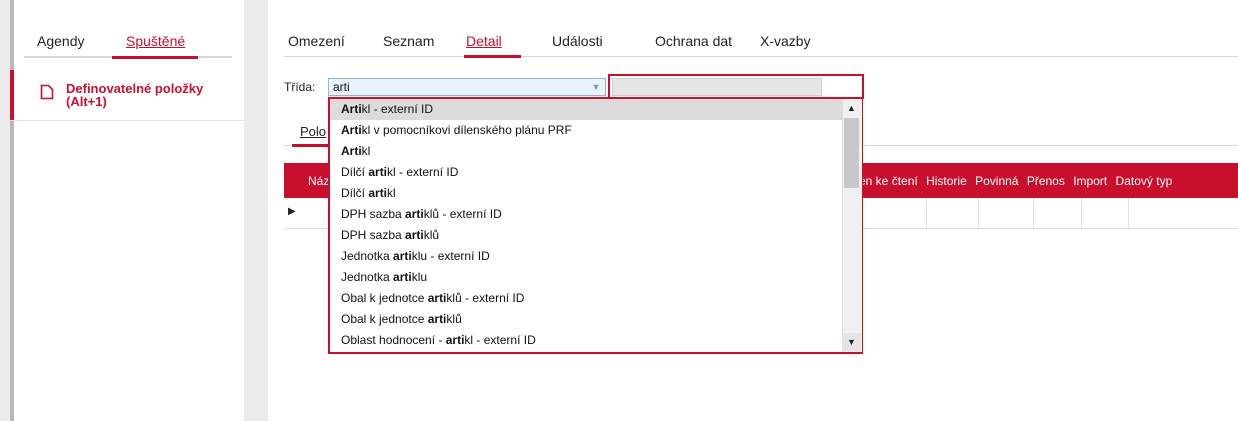 This screenshot has width=1238, height=421. I want to click on dropdown-option: Jednotka artiklu - externí ID, so click(586, 256).